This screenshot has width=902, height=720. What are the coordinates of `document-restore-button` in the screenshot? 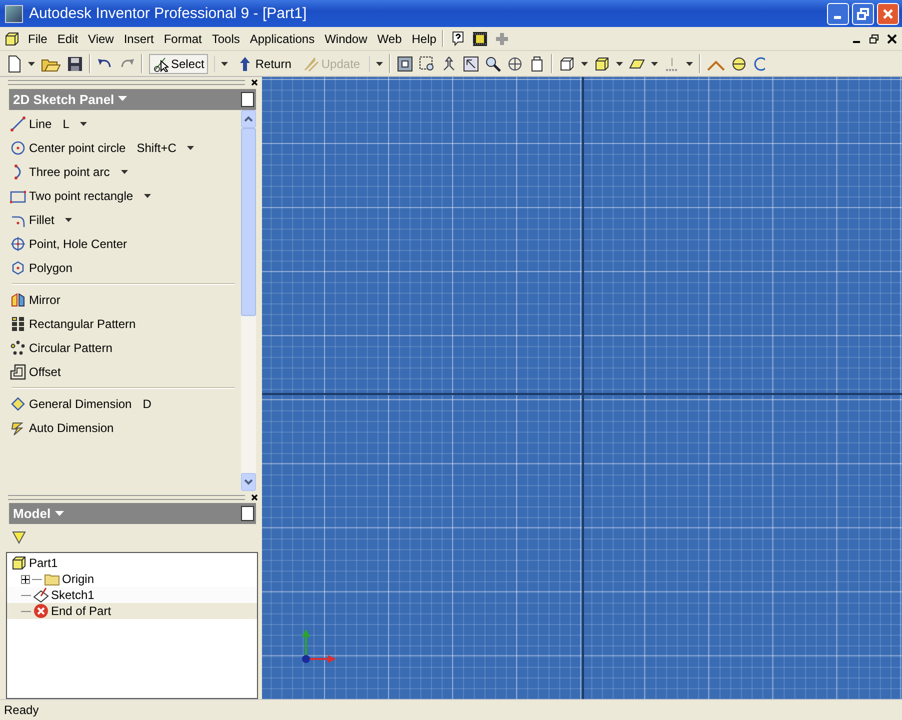 It's located at (874, 39).